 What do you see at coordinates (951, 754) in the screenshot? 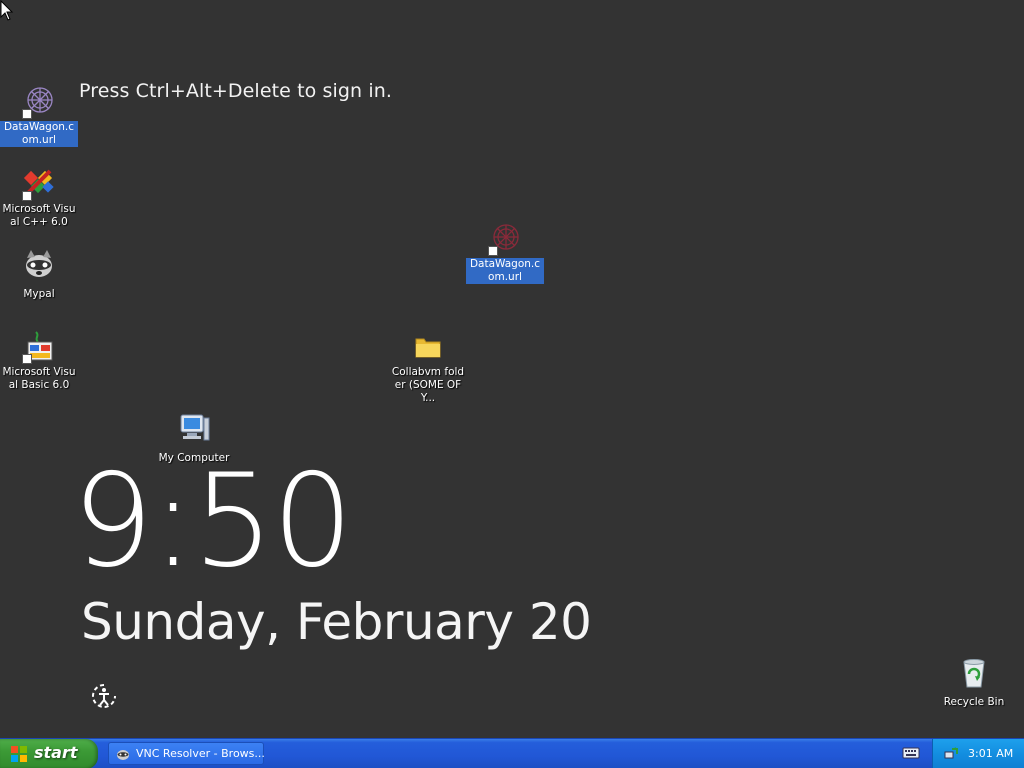
I see `network-icon` at bounding box center [951, 754].